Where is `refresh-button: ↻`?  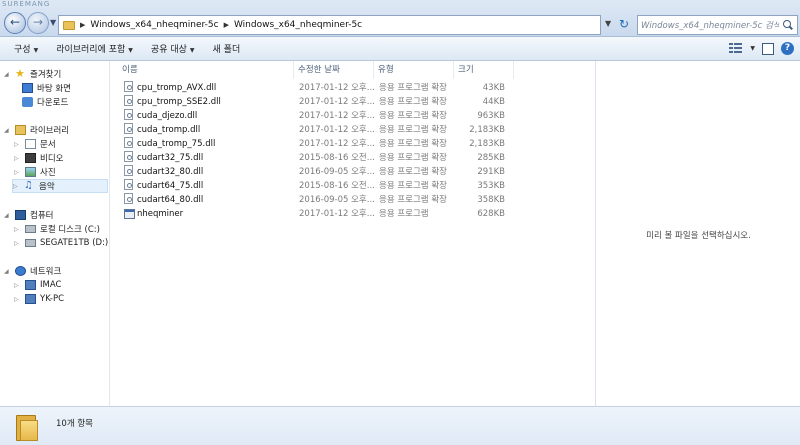
refresh-button: ↻ is located at coordinates (624, 25).